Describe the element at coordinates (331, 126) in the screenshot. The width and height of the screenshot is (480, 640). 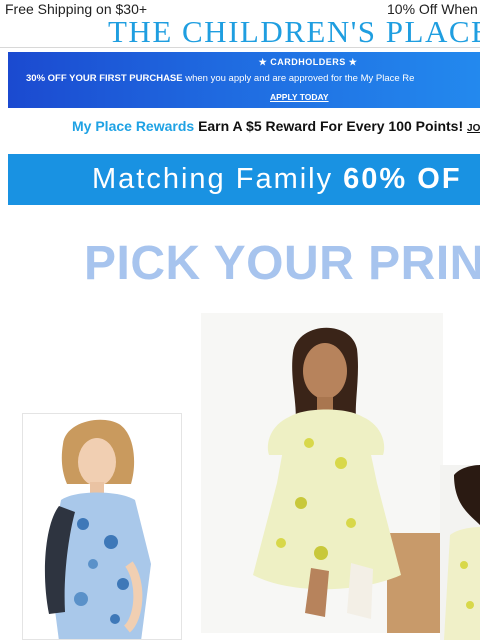
I see `rewards-message: Earn A $5 Reward For Every 100 Points!` at that location.